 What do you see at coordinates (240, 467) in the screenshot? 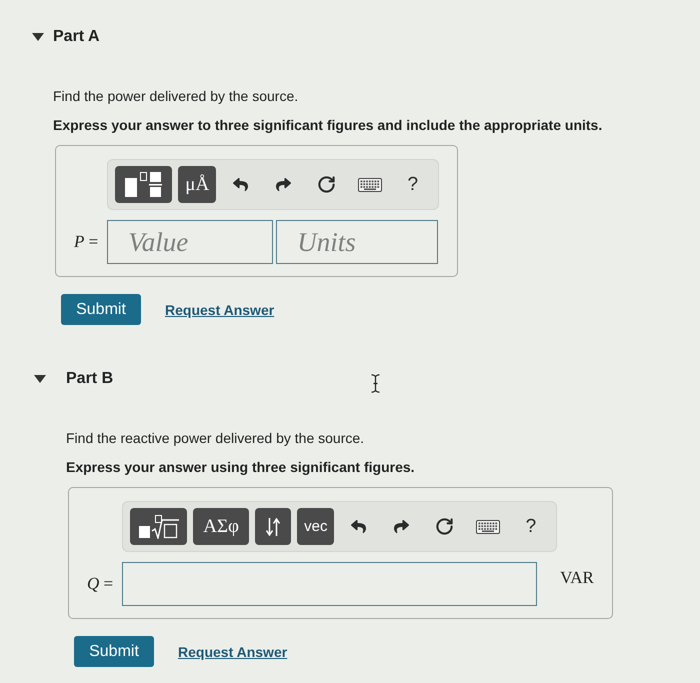
I see `instruction-text: Express your answer using three significant figures.` at bounding box center [240, 467].